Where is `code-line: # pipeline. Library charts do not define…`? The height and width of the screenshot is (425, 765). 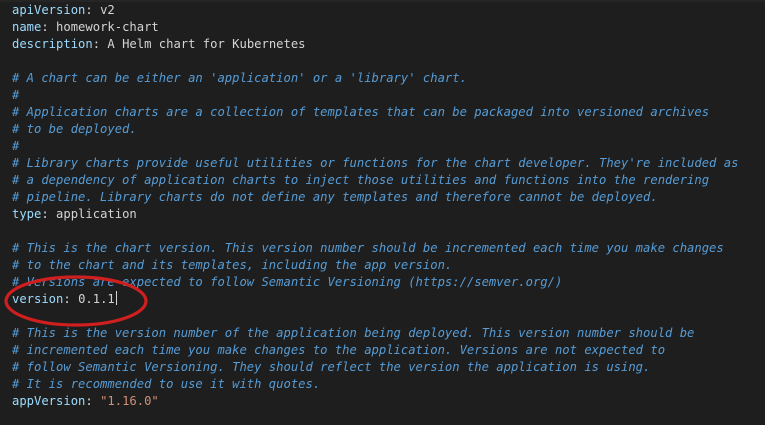
code-line: # pipeline. Library charts do not define… is located at coordinates (388, 197).